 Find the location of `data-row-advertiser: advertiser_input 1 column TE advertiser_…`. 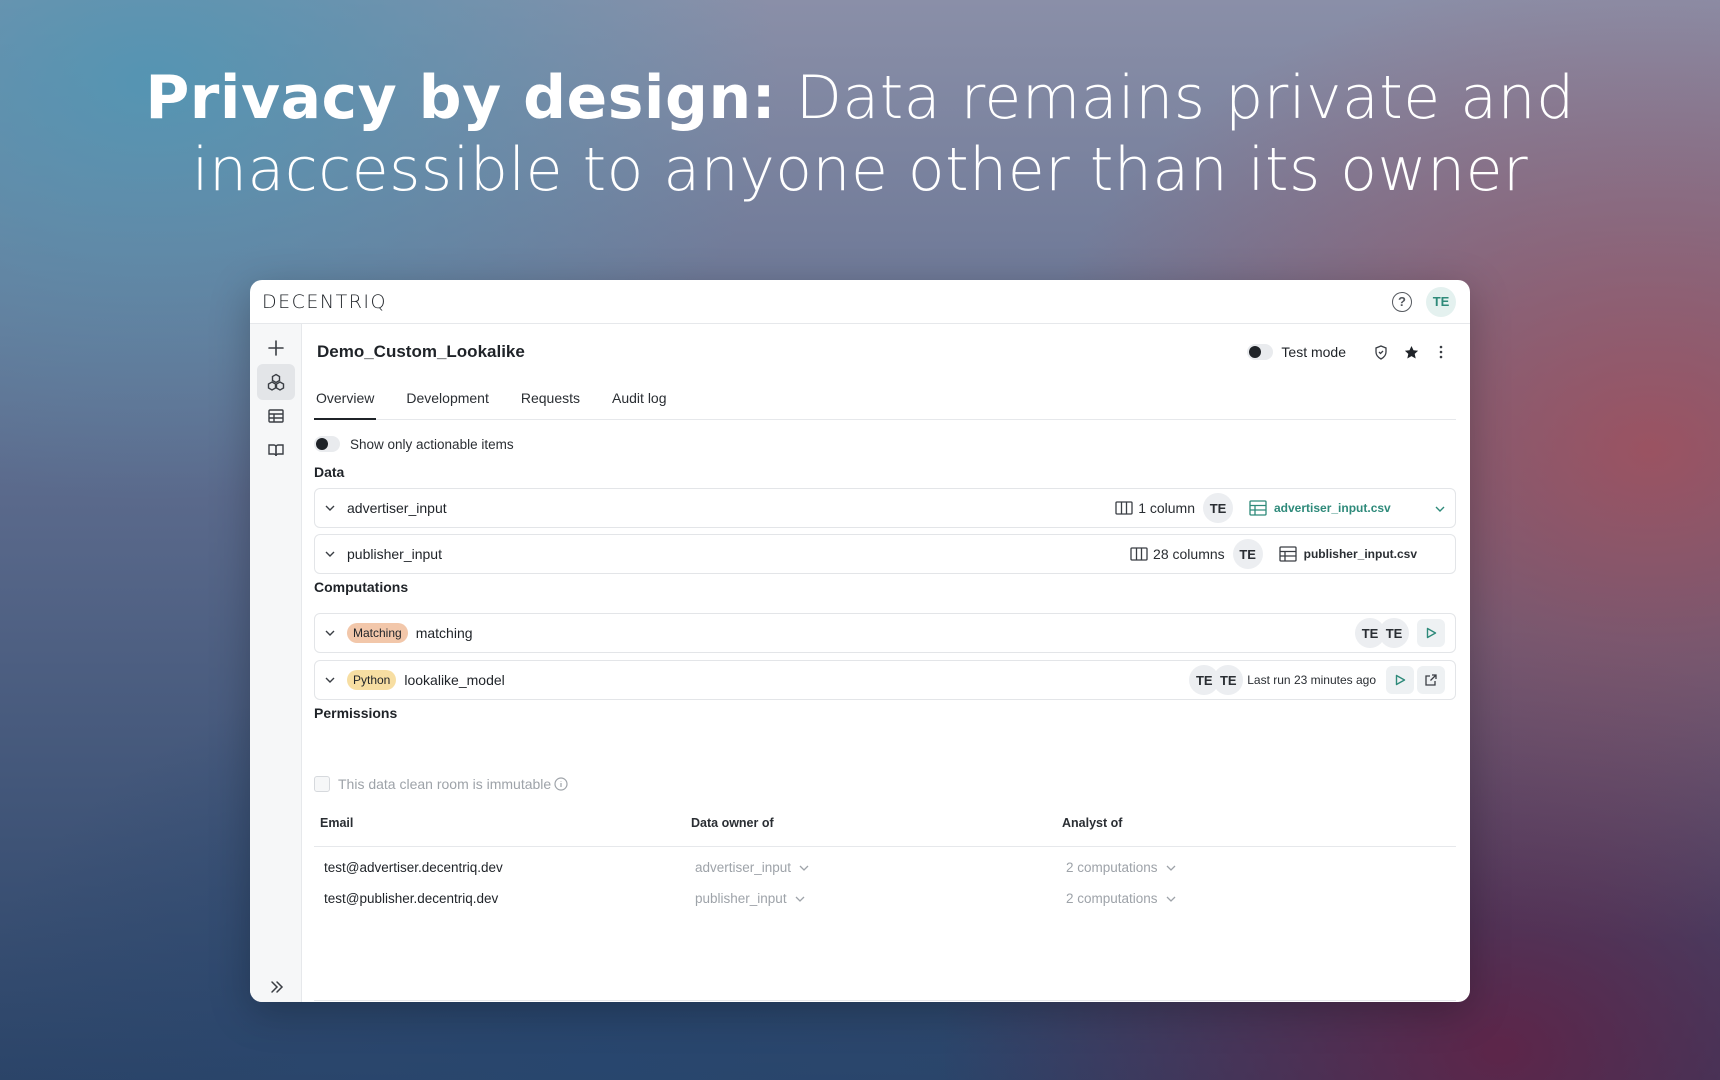

data-row-advertiser: advertiser_input 1 column TE advertiser_… is located at coordinates (885, 508).